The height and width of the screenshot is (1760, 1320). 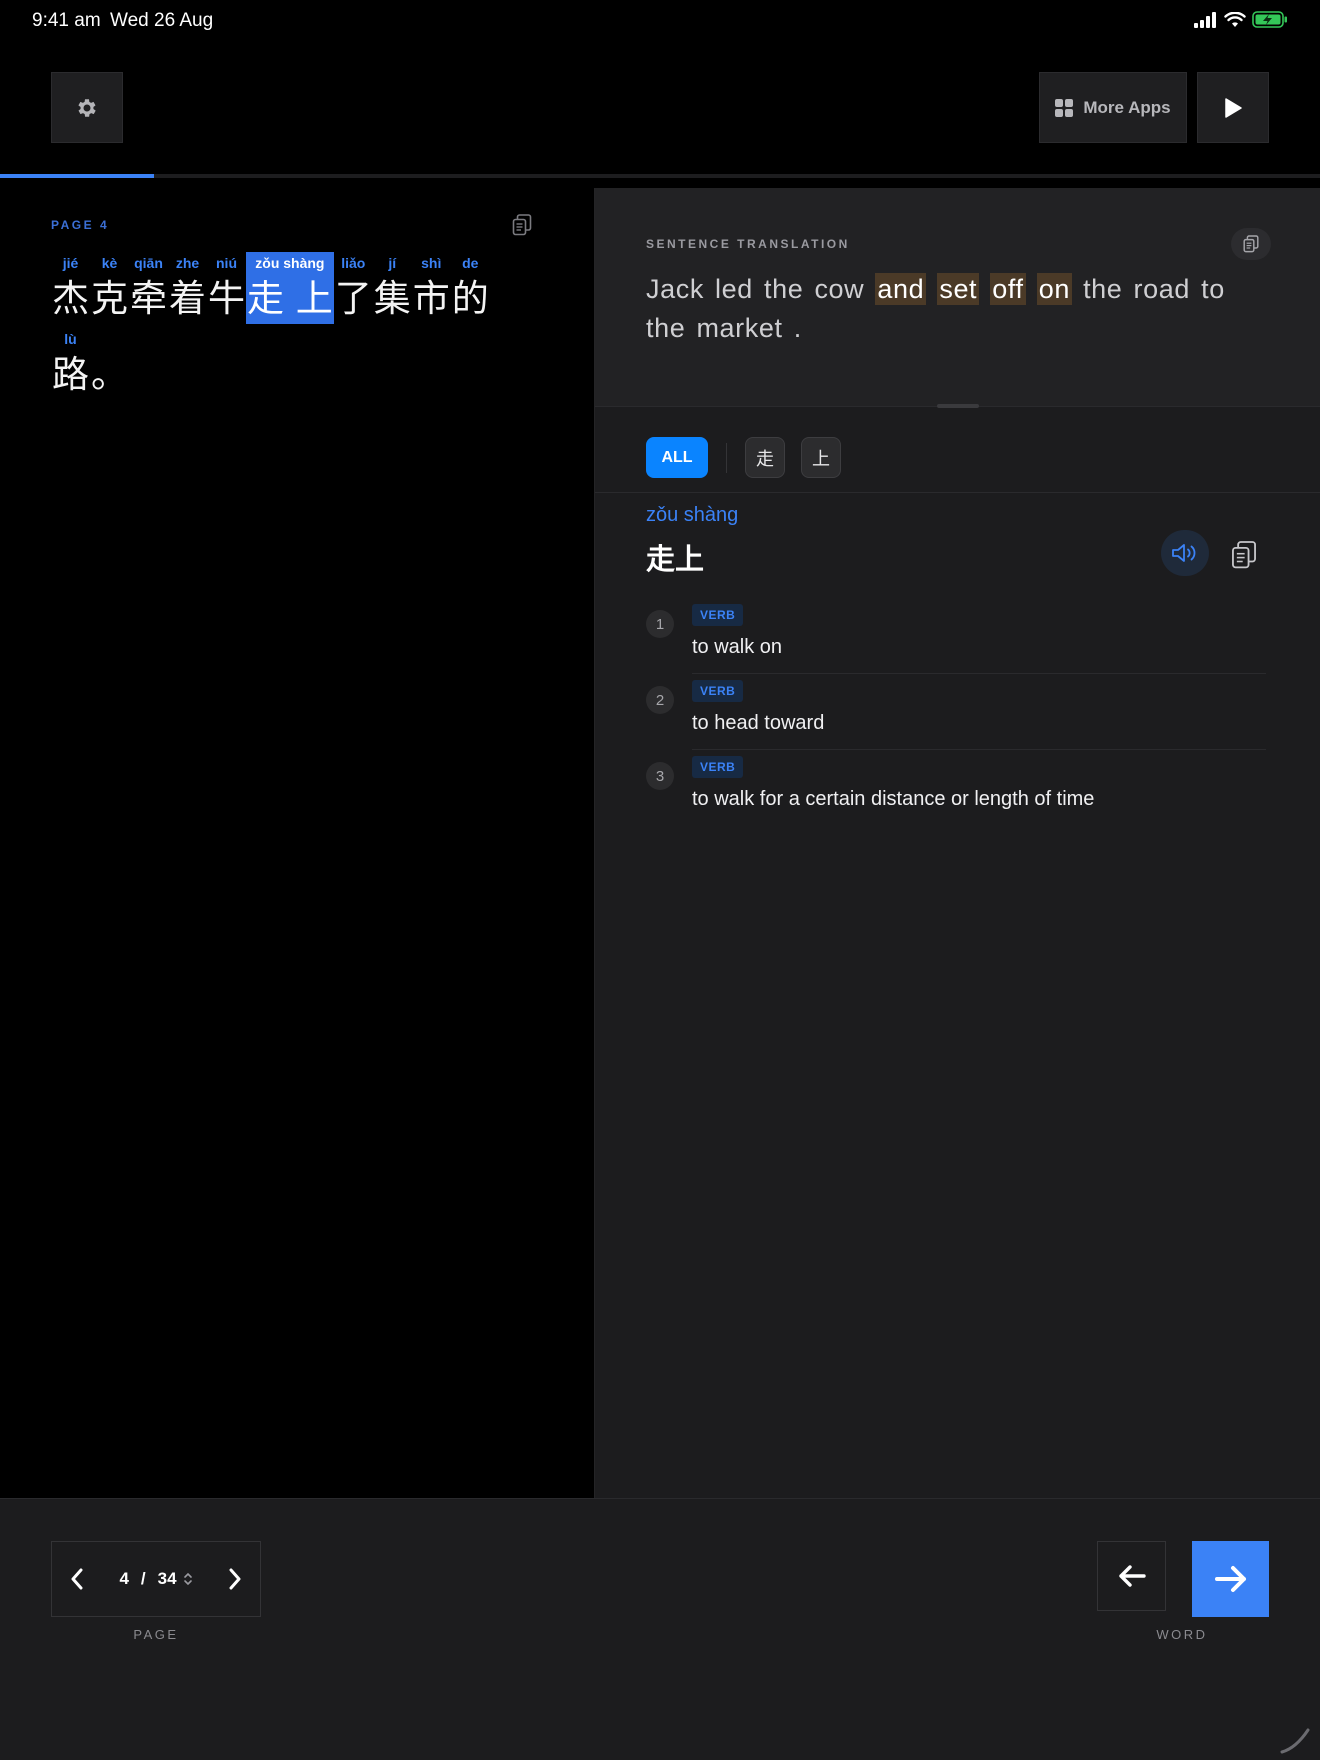 I want to click on word-token: shì 市, so click(x=431, y=288).